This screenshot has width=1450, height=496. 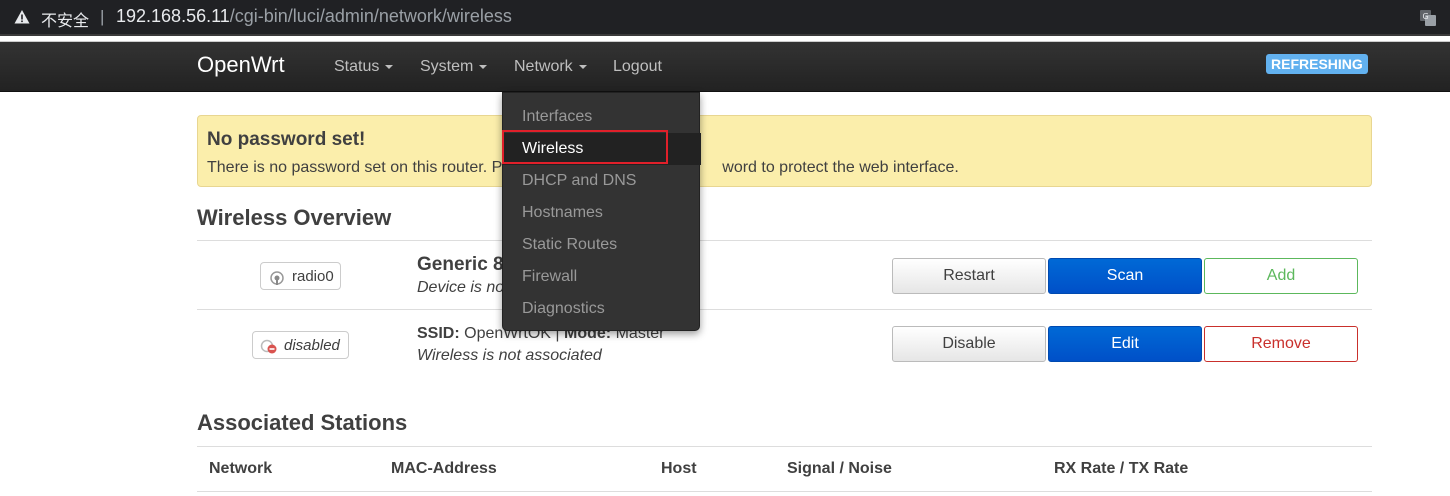 I want to click on wireless-overview-title: Wireless Overview, so click(x=294, y=217).